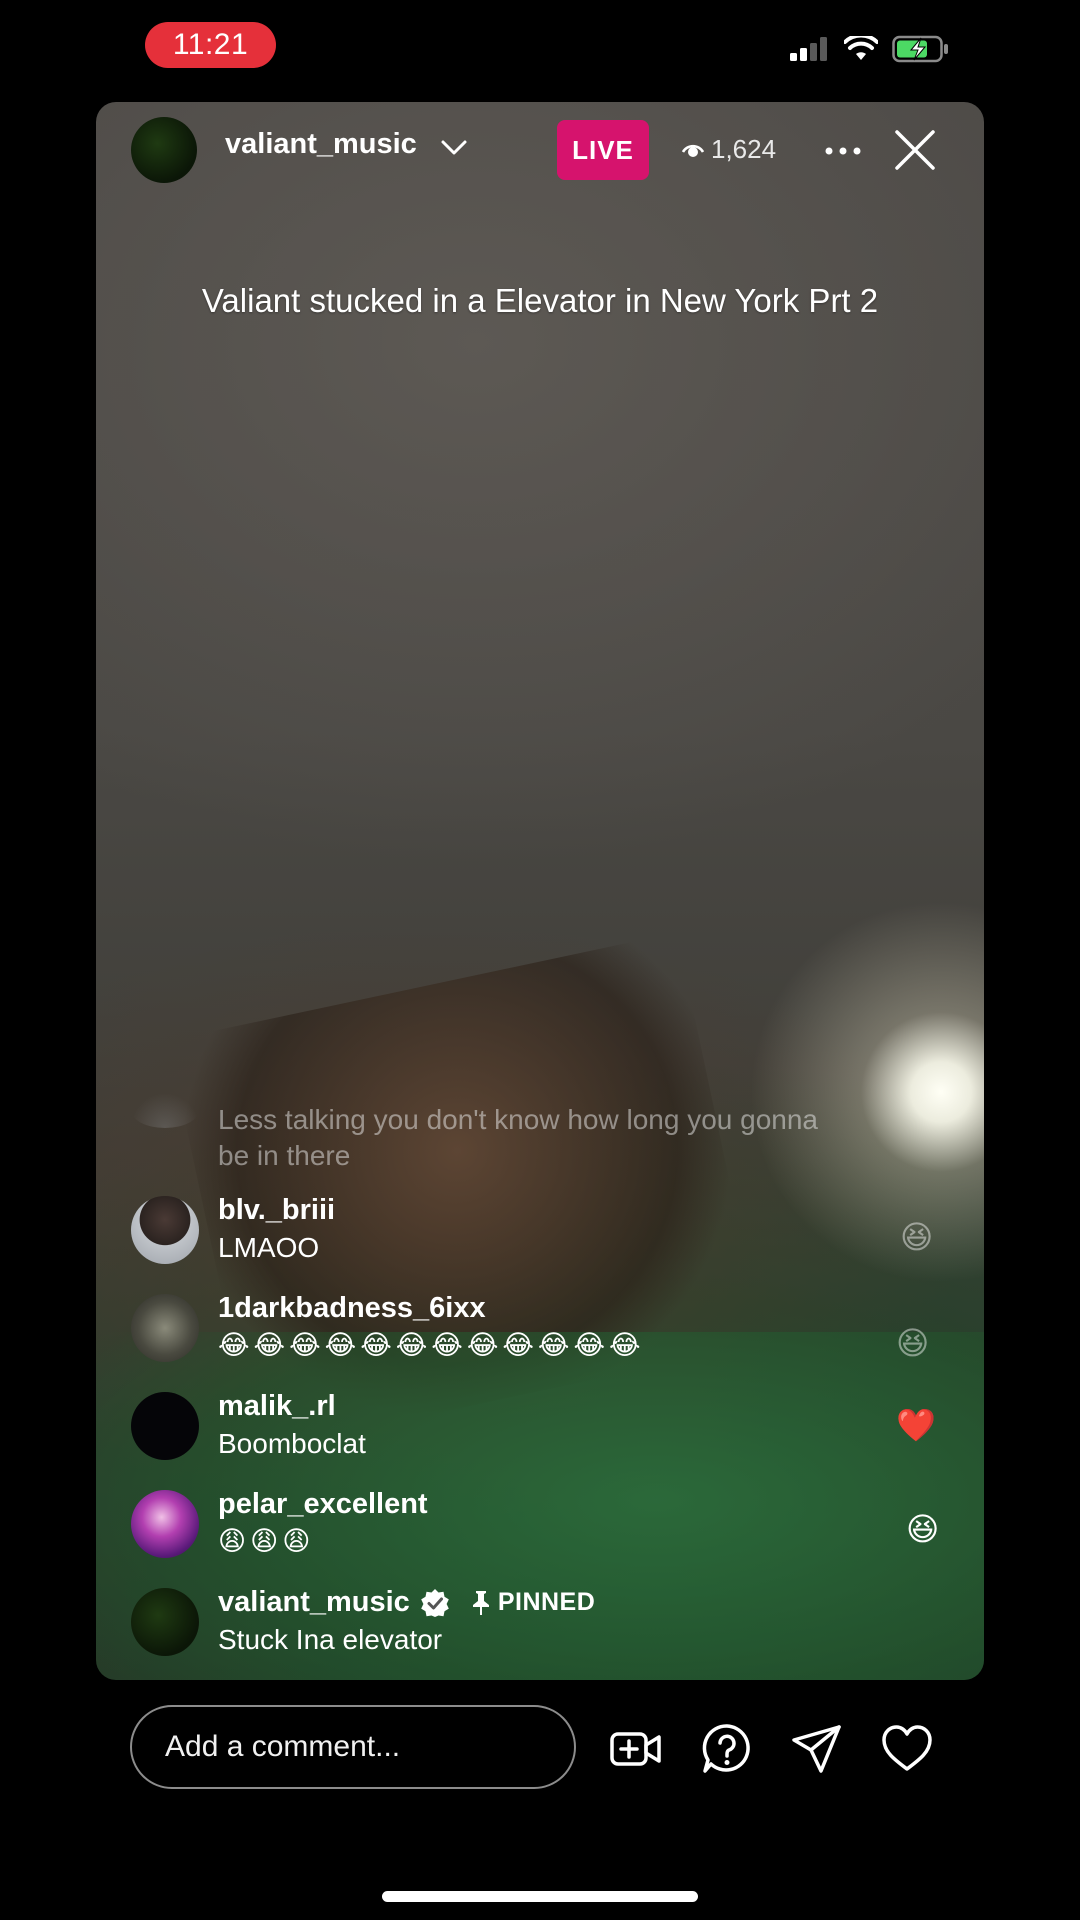 This screenshot has width=1080, height=1920. What do you see at coordinates (353, 1747) in the screenshot?
I see `comment-input` at bounding box center [353, 1747].